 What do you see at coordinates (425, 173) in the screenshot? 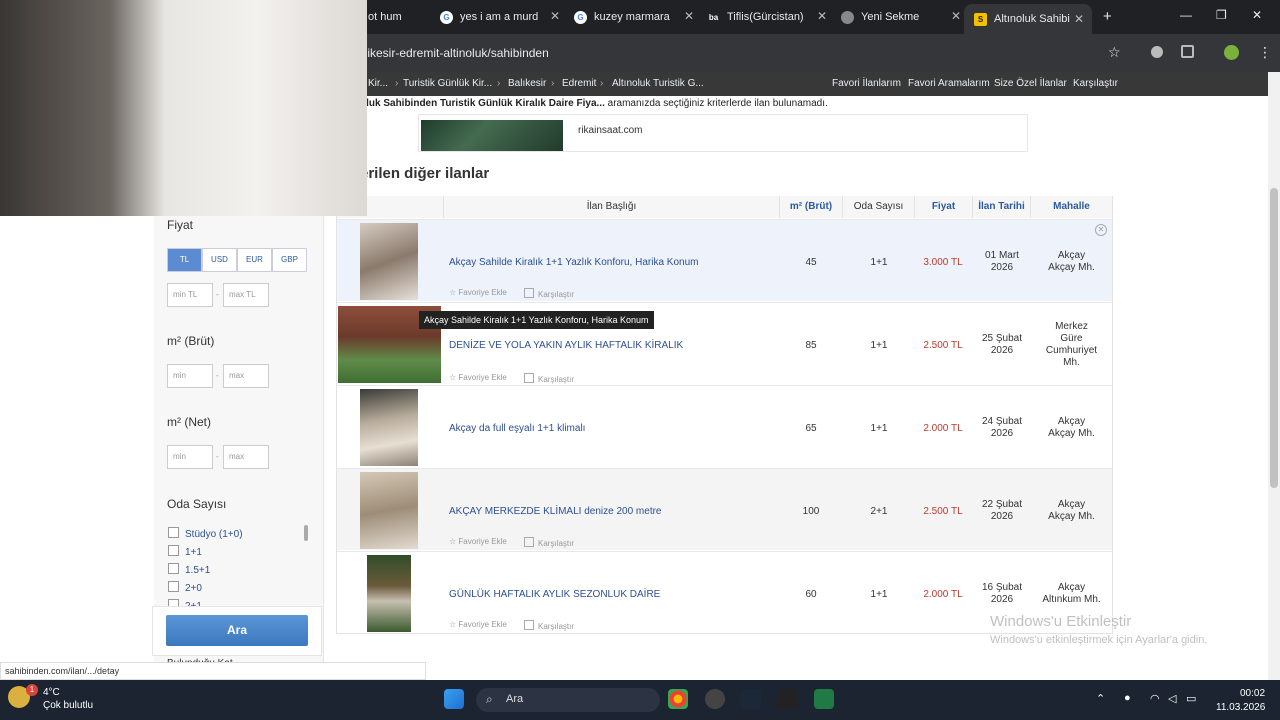
I see `section-title: erilen diğer ilanlar` at bounding box center [425, 173].